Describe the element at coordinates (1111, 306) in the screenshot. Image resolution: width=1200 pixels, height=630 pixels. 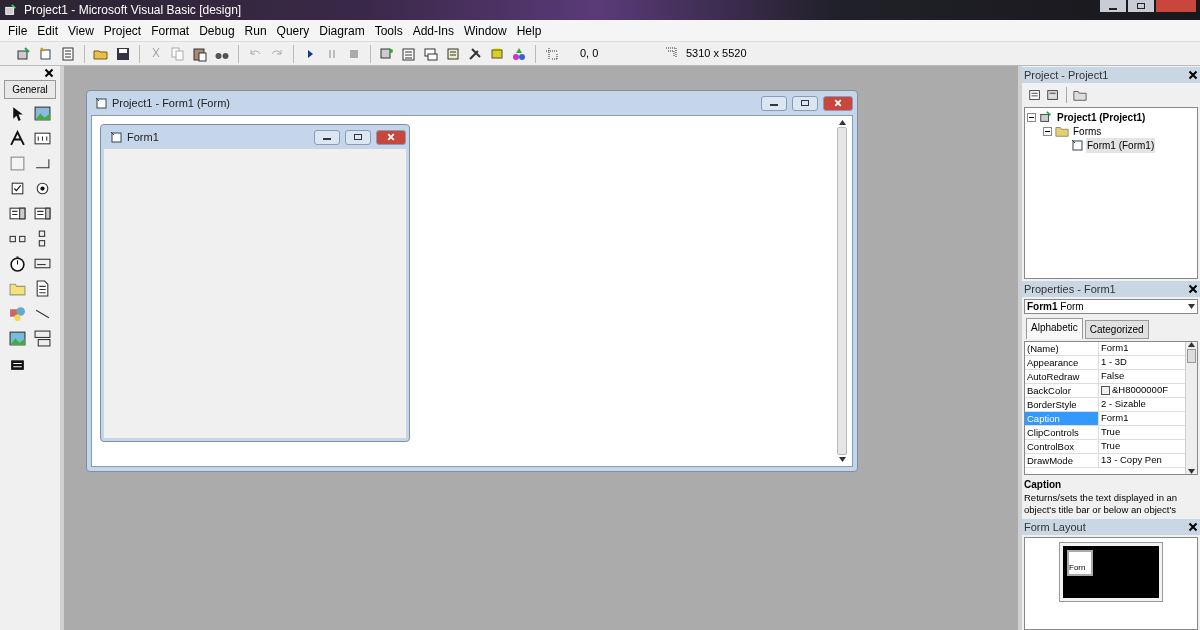
I see `object-dropdown: Form1 Form` at that location.